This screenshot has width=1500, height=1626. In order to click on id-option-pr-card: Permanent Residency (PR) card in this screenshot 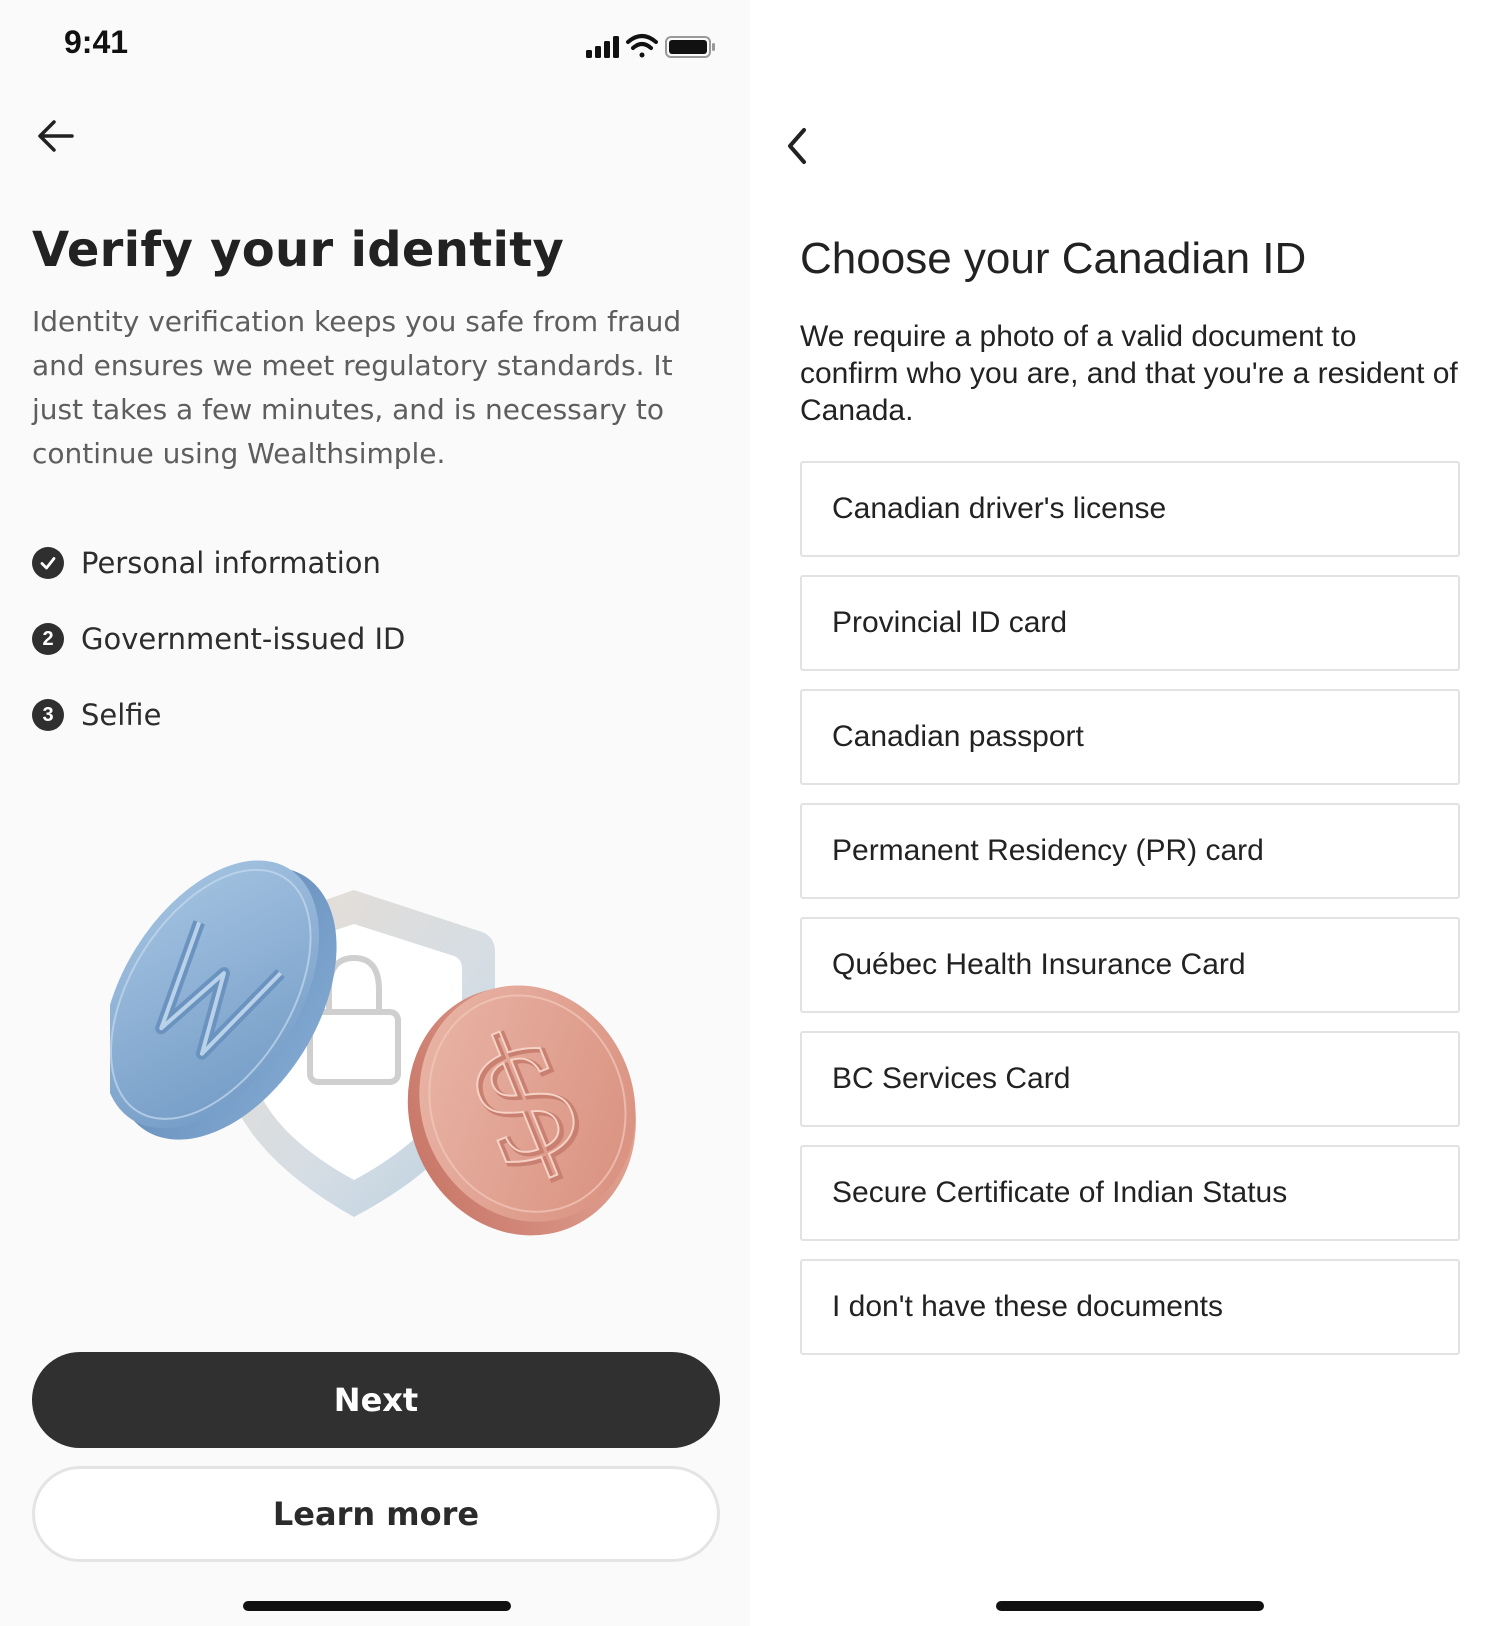, I will do `click(1130, 851)`.